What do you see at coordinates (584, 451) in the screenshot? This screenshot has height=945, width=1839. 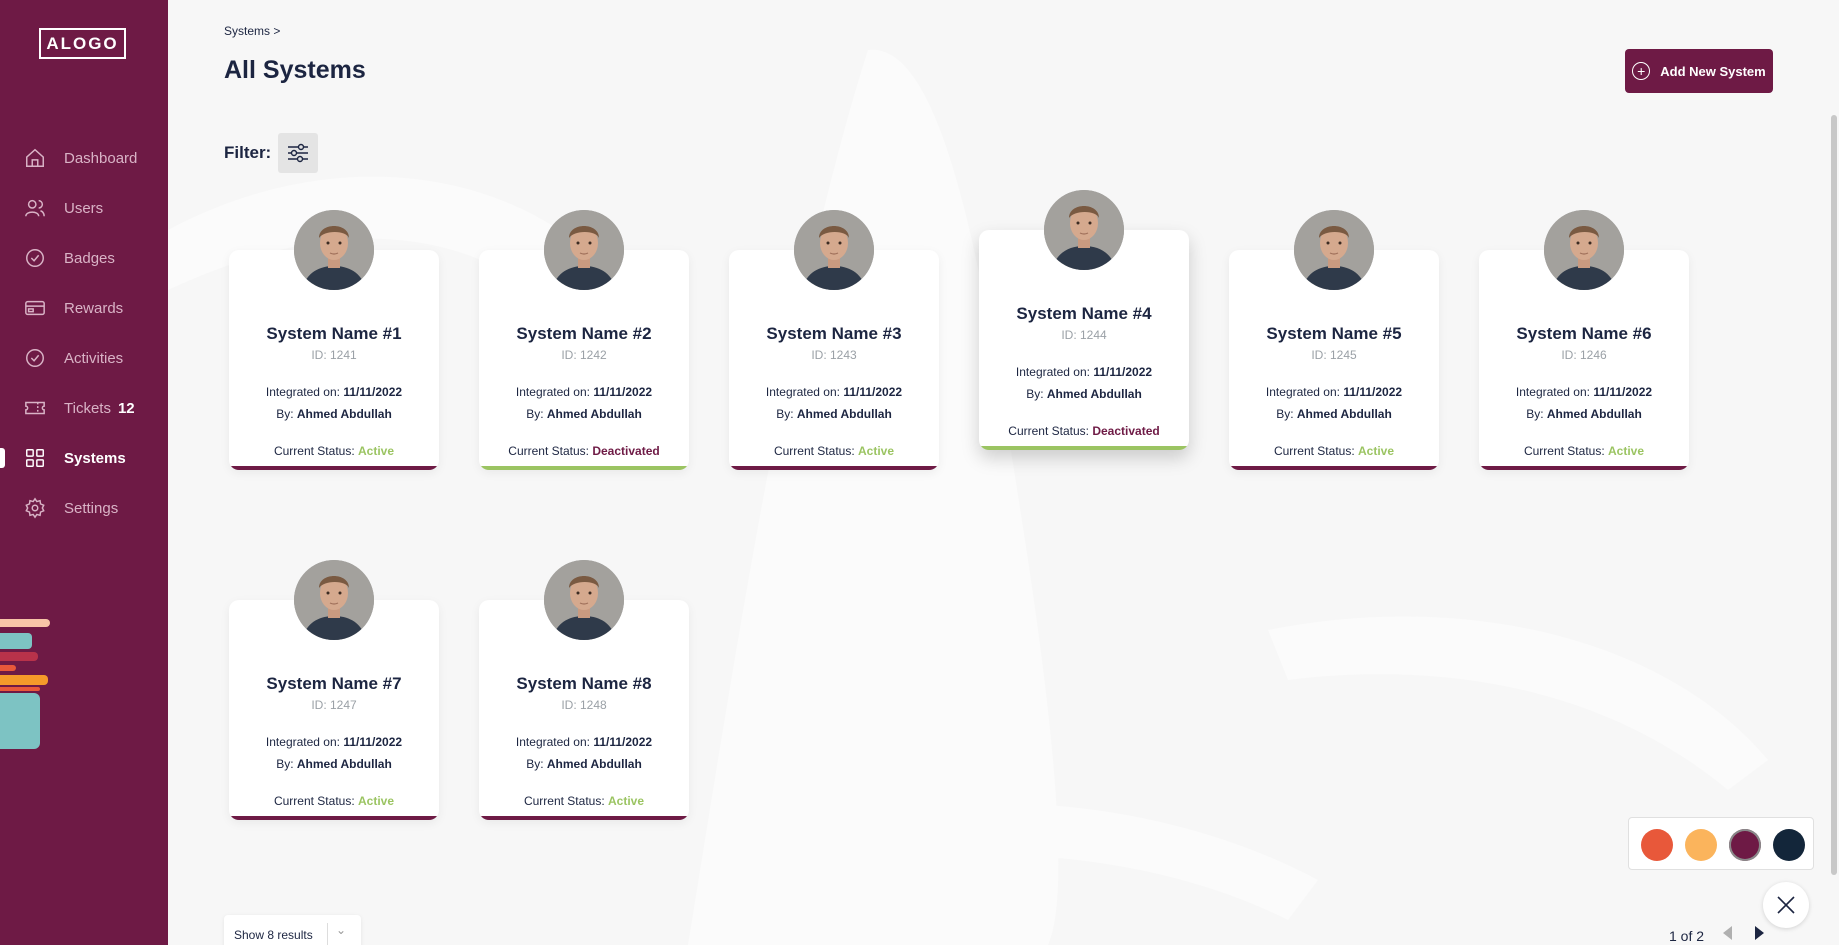 I see `current-status: Current Status: Deactivated` at bounding box center [584, 451].